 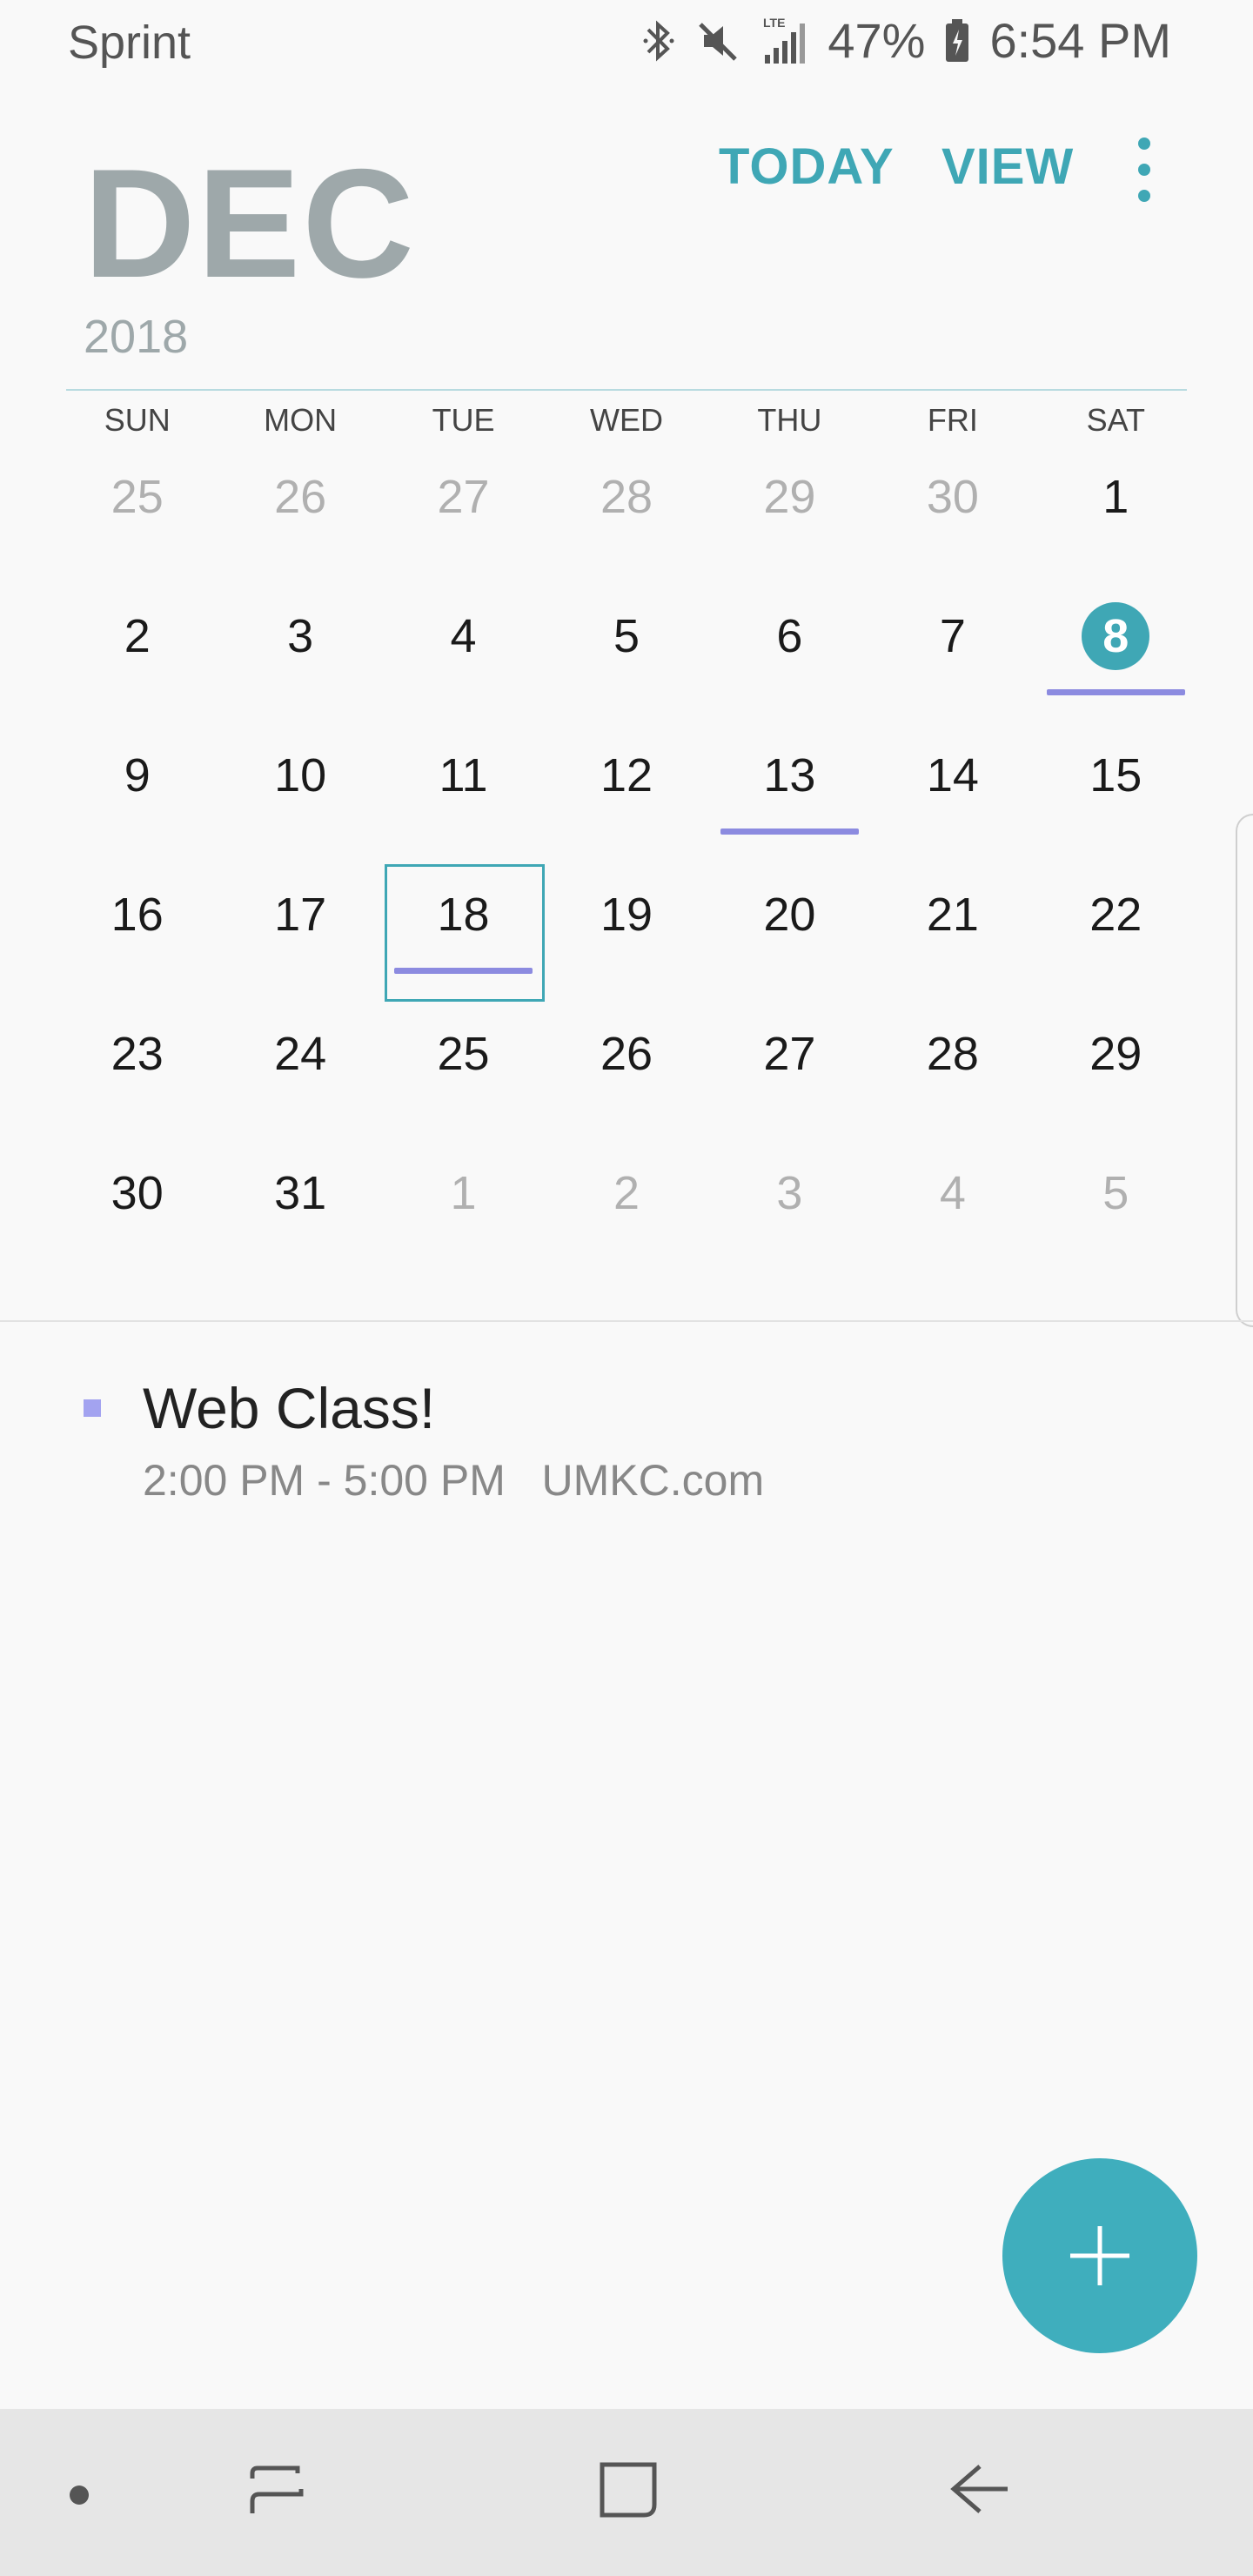 I want to click on day-cell: 10, so click(x=299, y=792).